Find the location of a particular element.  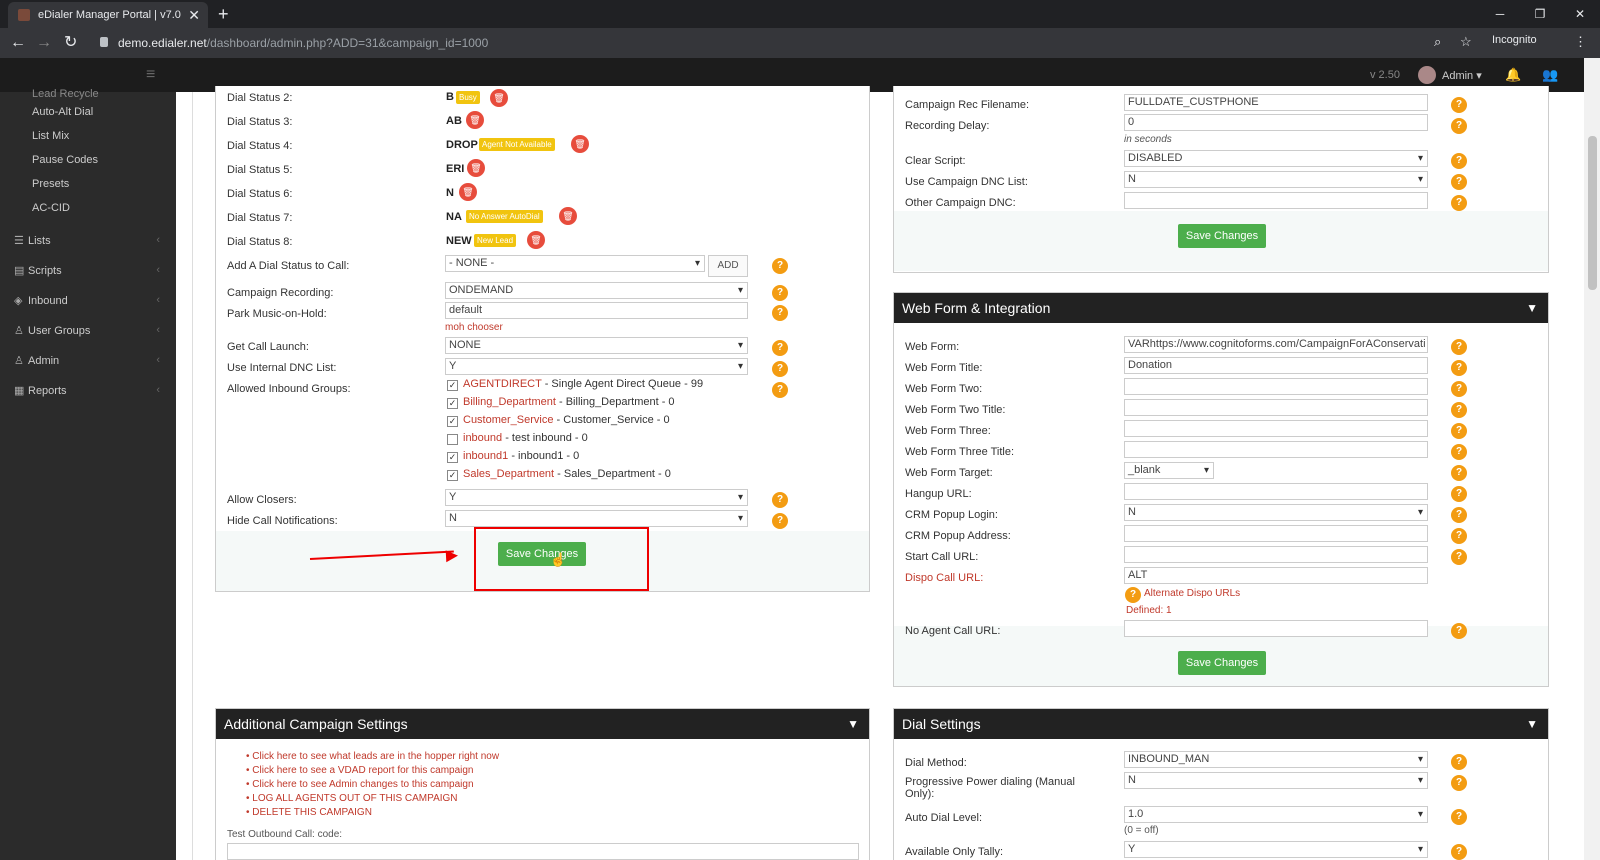

sidebar-item-scripts: ▤ Scripts ‹ is located at coordinates (89, 270).